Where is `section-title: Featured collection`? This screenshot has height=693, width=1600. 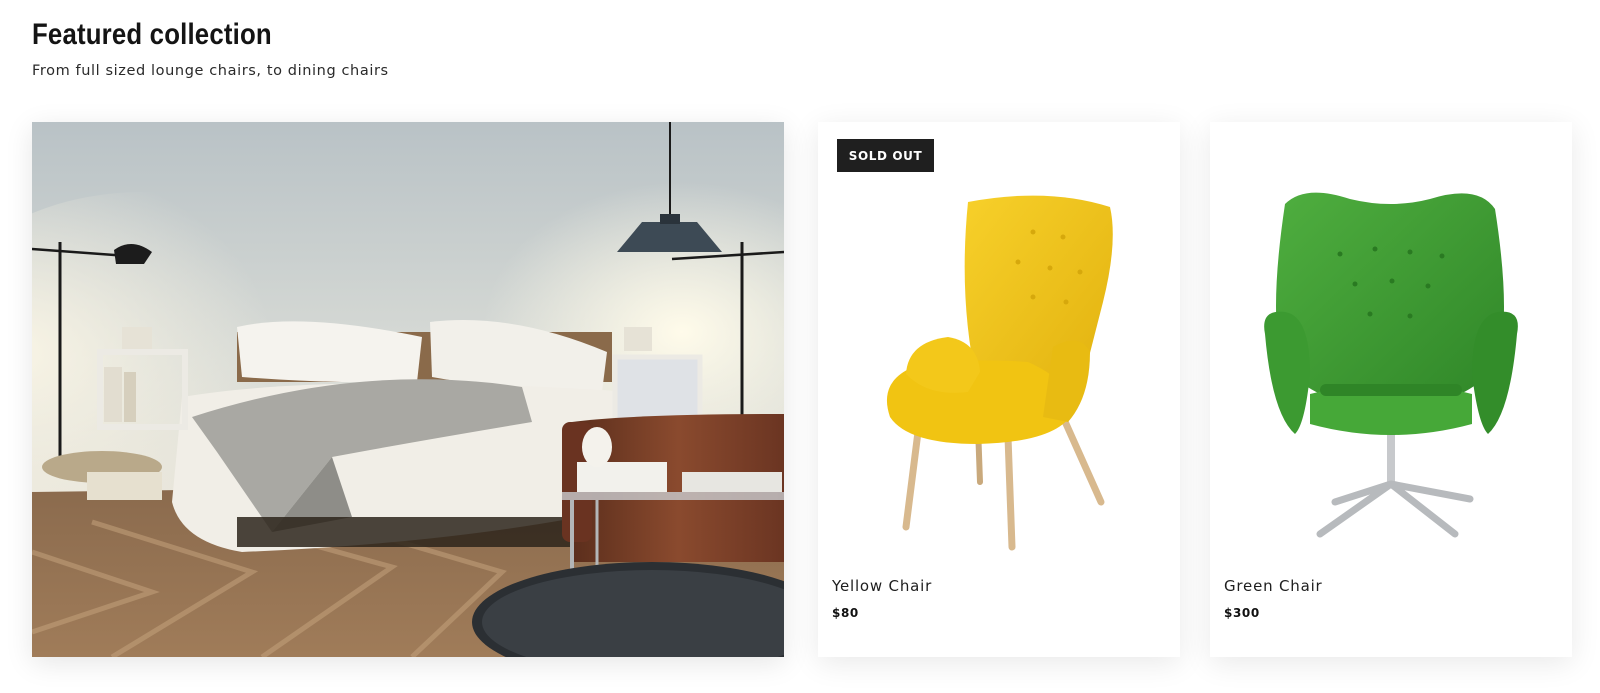
section-title: Featured collection is located at coordinates (152, 34).